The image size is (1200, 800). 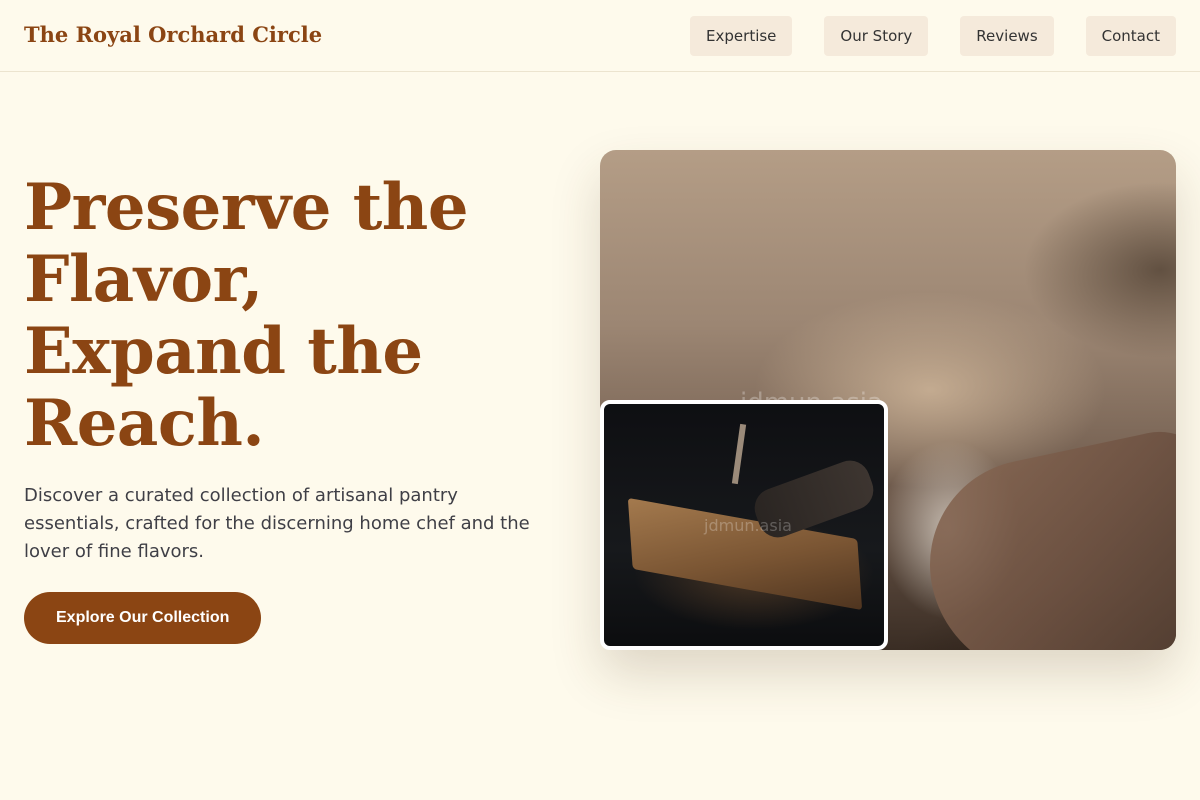 I want to click on image-watermark: jdmun.asia, so click(x=748, y=525).